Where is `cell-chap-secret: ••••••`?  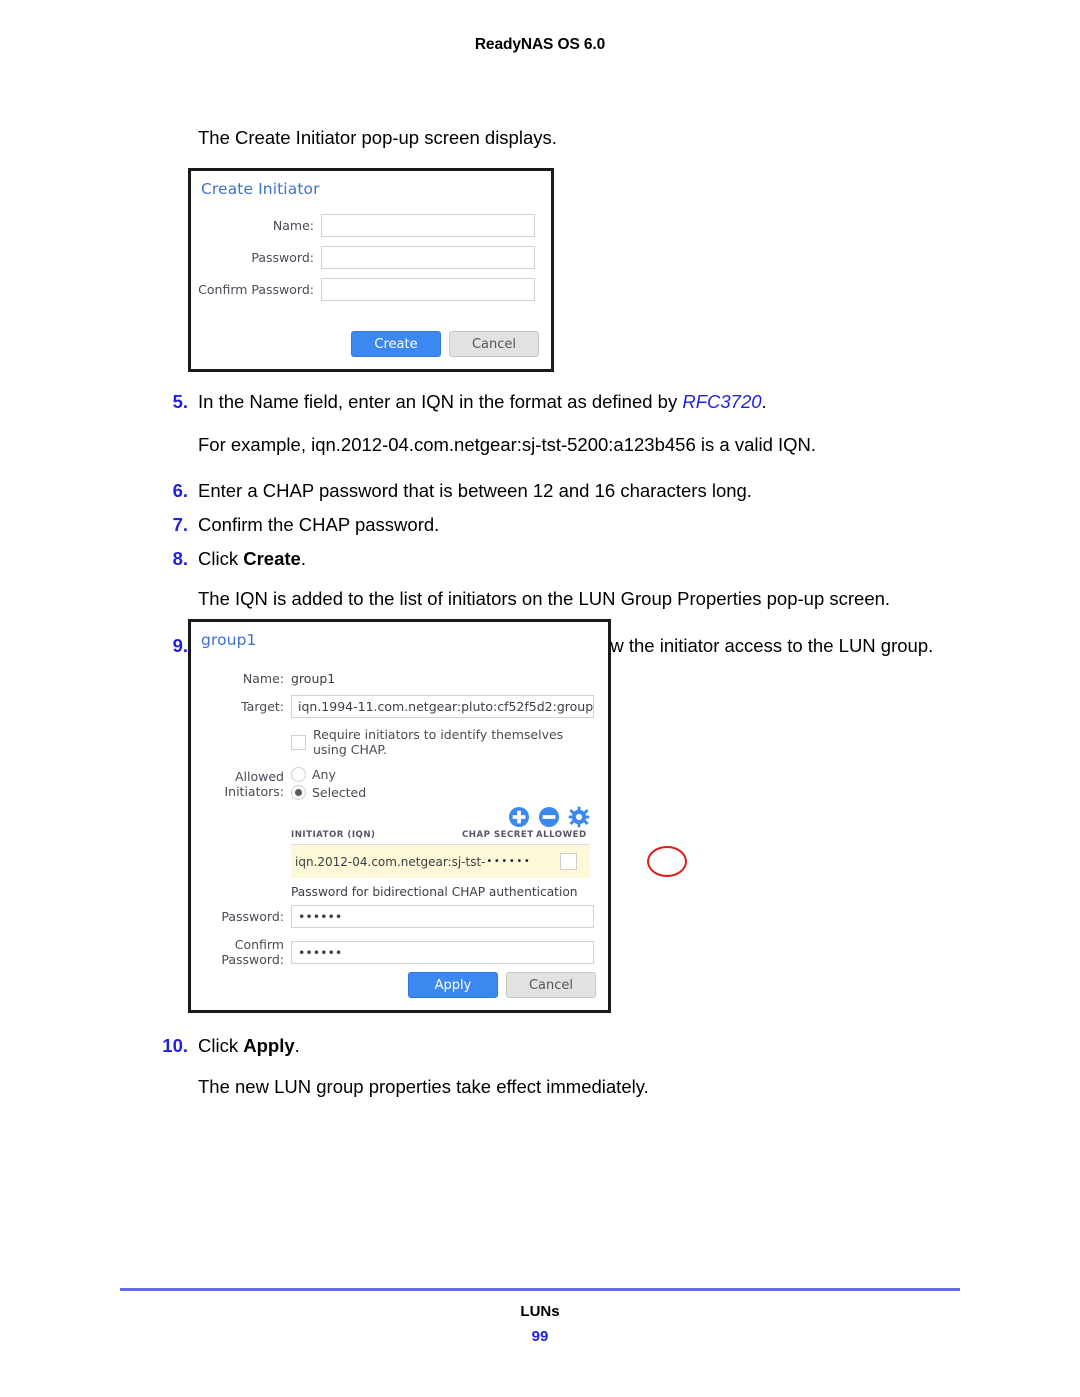 cell-chap-secret: •••••• is located at coordinates (509, 861).